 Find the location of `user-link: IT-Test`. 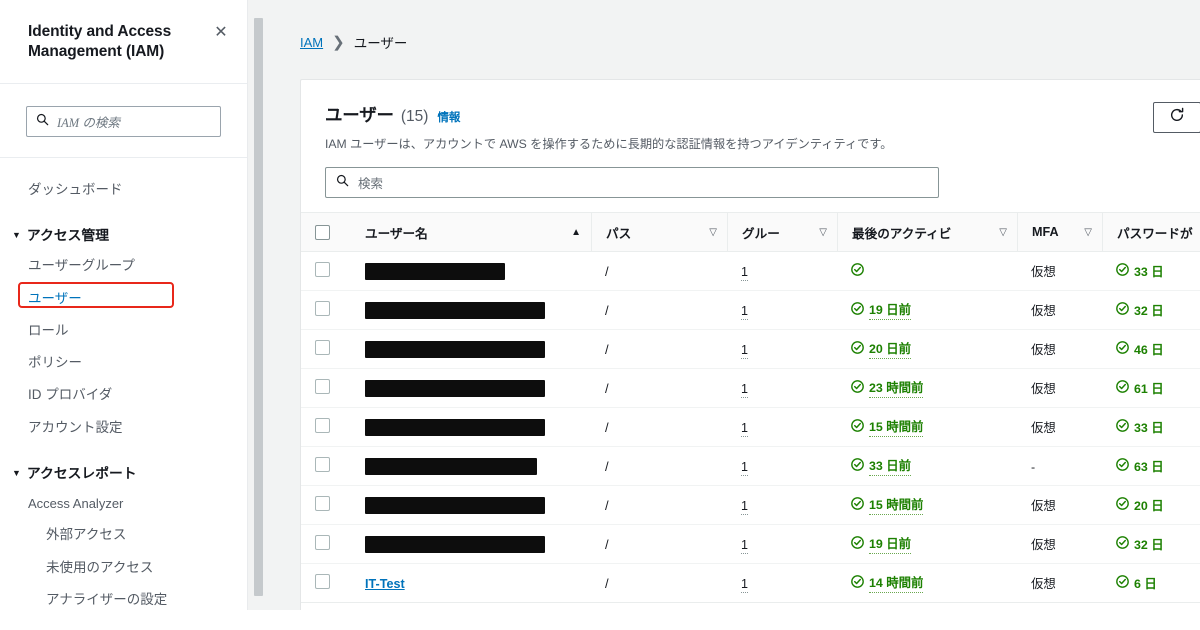

user-link: IT-Test is located at coordinates (385, 584).